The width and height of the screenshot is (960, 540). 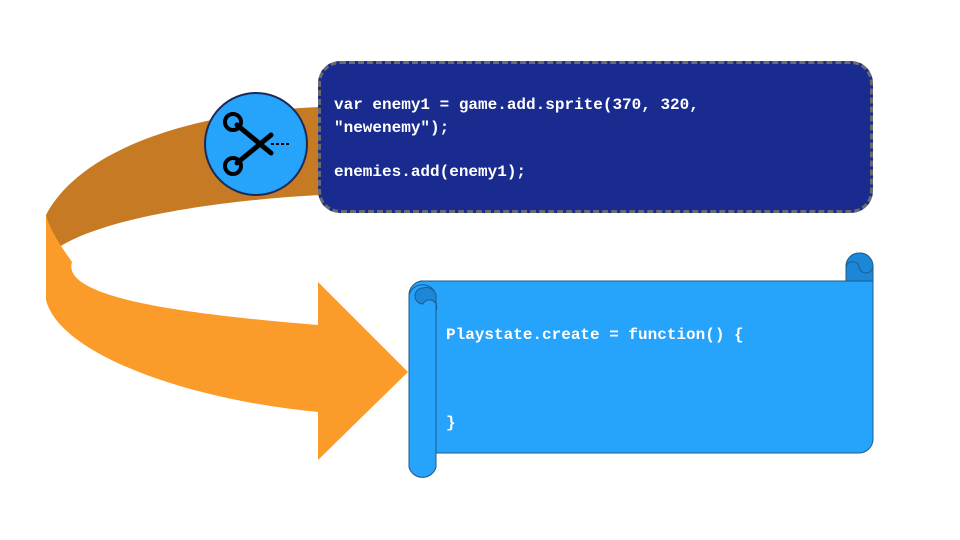 What do you see at coordinates (595, 335) in the screenshot?
I see `scroll-line-1: Playstate.create = function() {` at bounding box center [595, 335].